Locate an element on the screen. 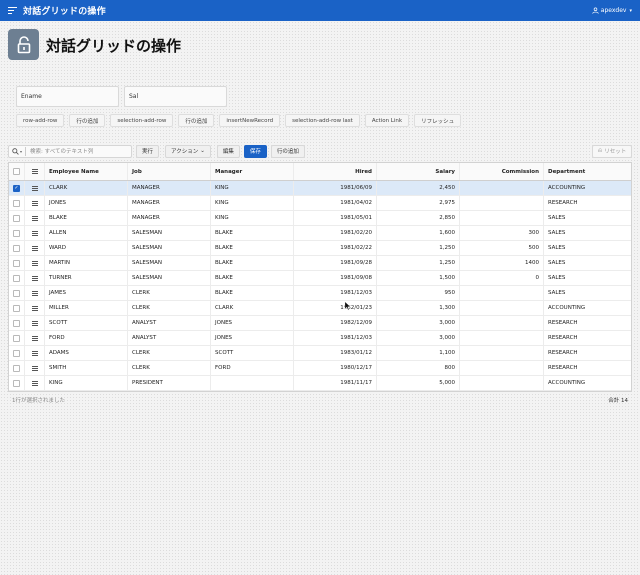 This screenshot has width=640, height=575. employee-name-cell: ADAMS is located at coordinates (86, 353).